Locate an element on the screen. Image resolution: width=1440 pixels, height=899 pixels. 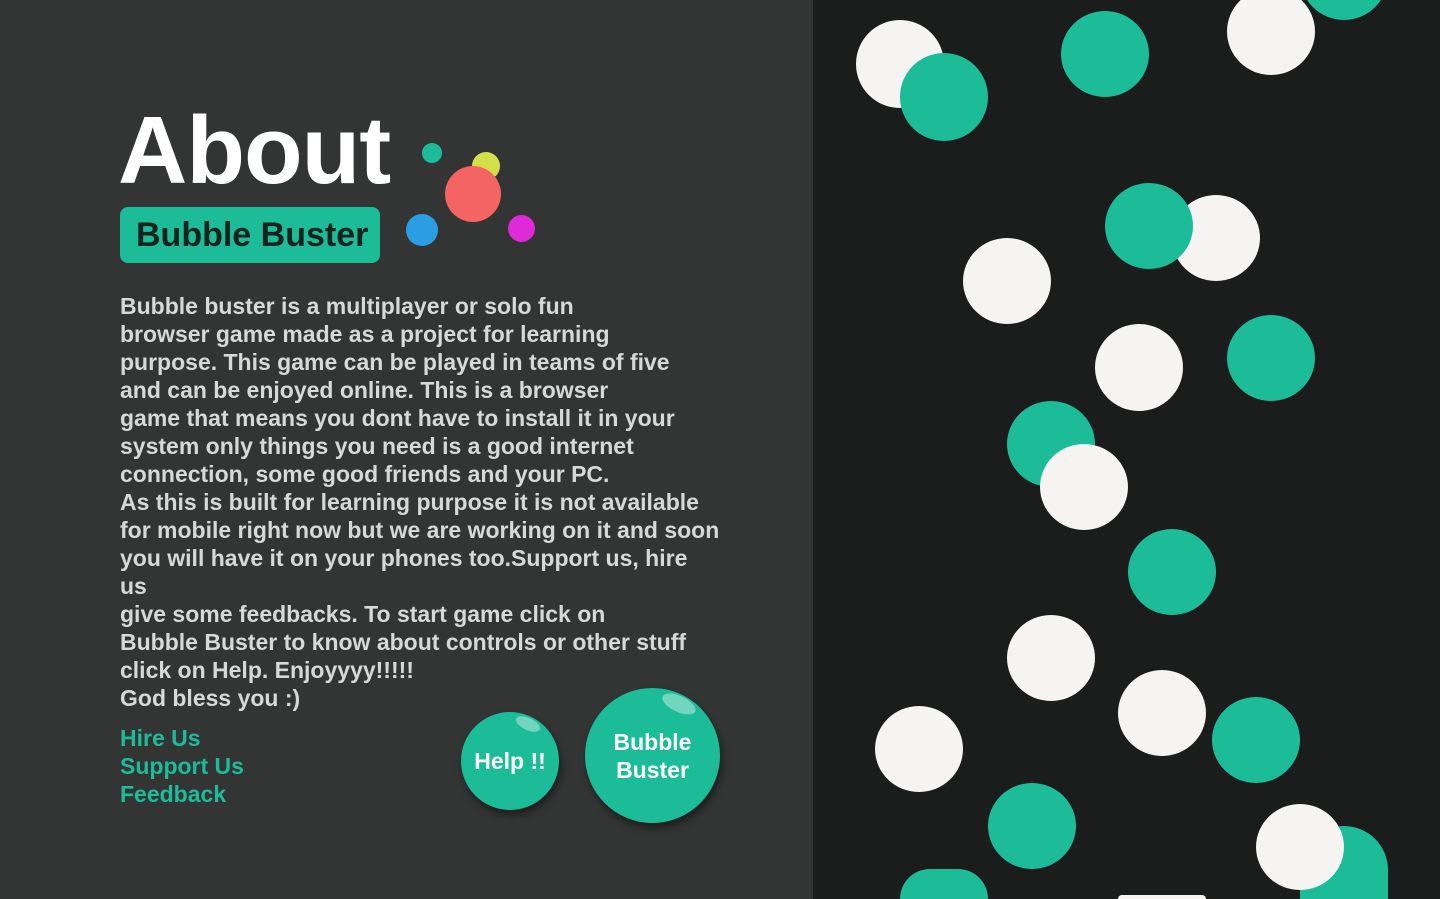
help-button: Help !! is located at coordinates (510, 761).